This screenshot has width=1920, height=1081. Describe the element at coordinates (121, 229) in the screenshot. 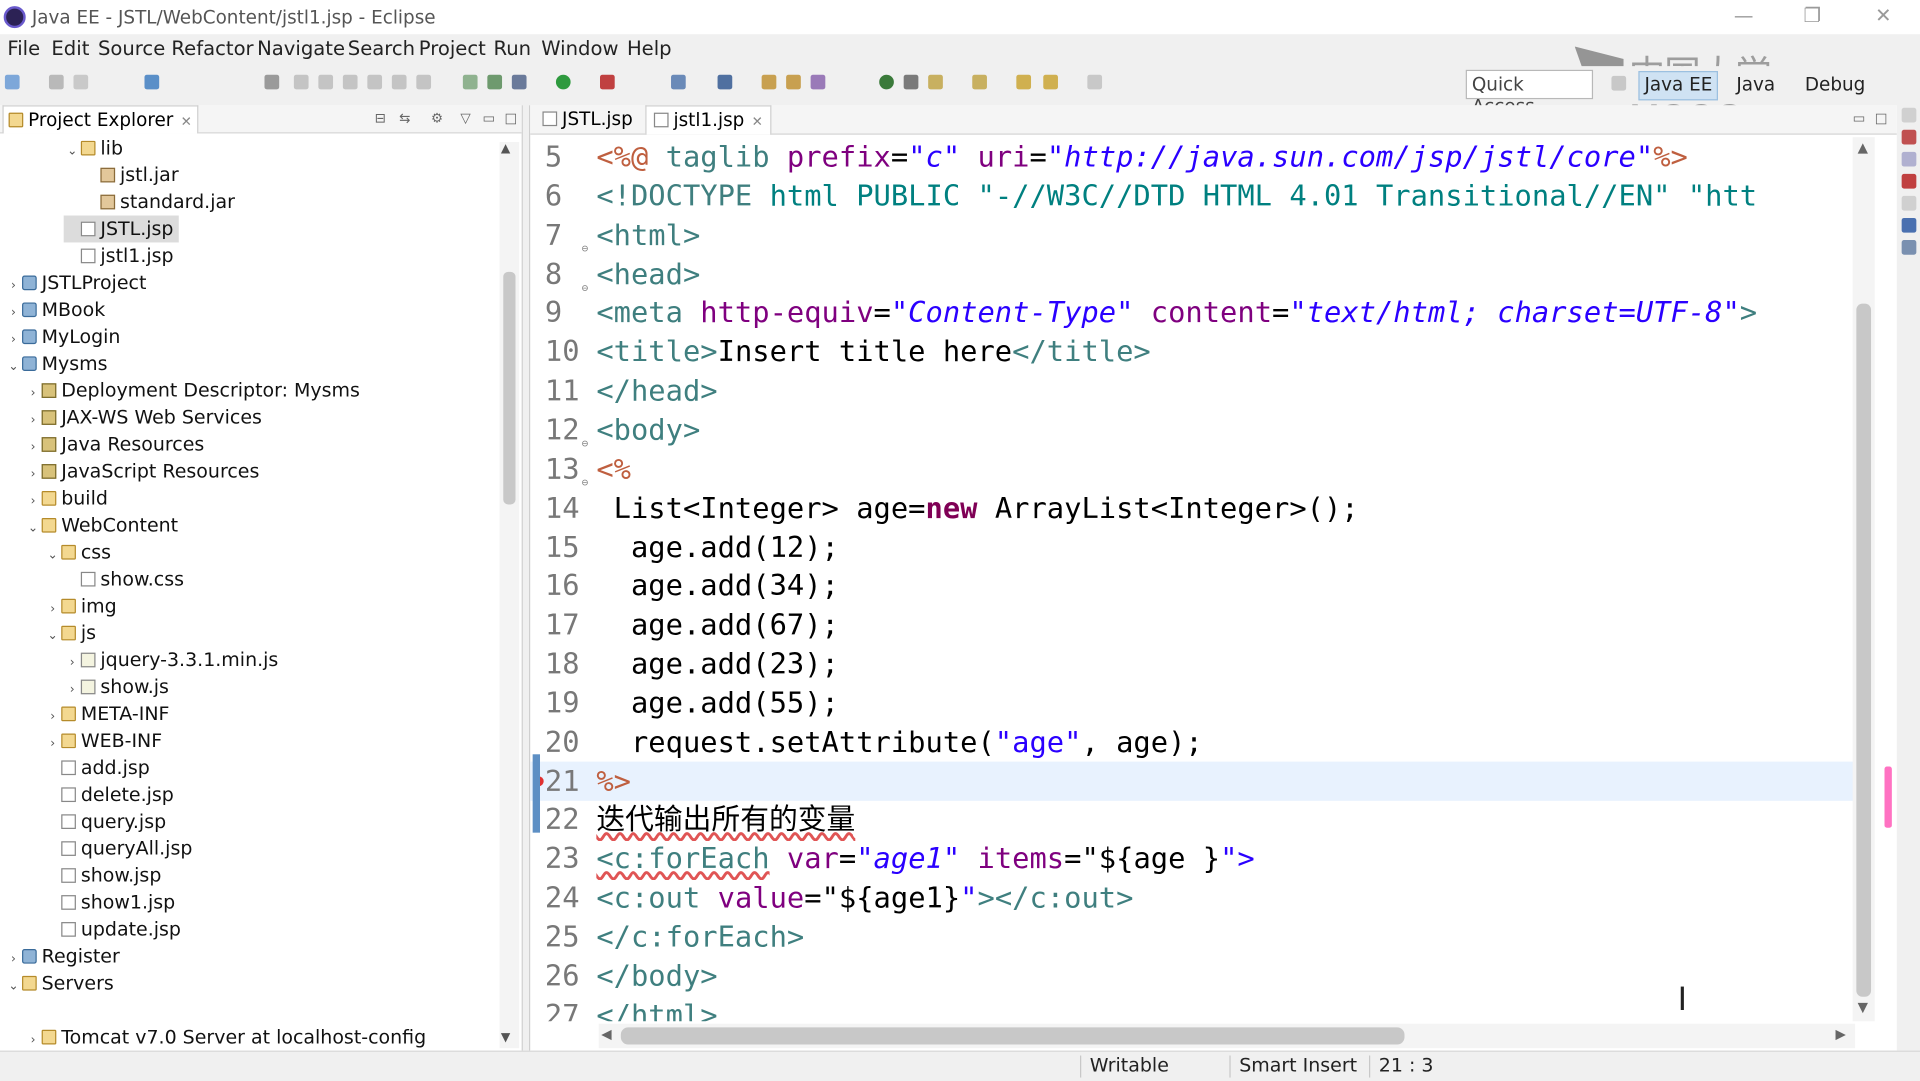

I see `tree-item: JSTL.jsp` at that location.